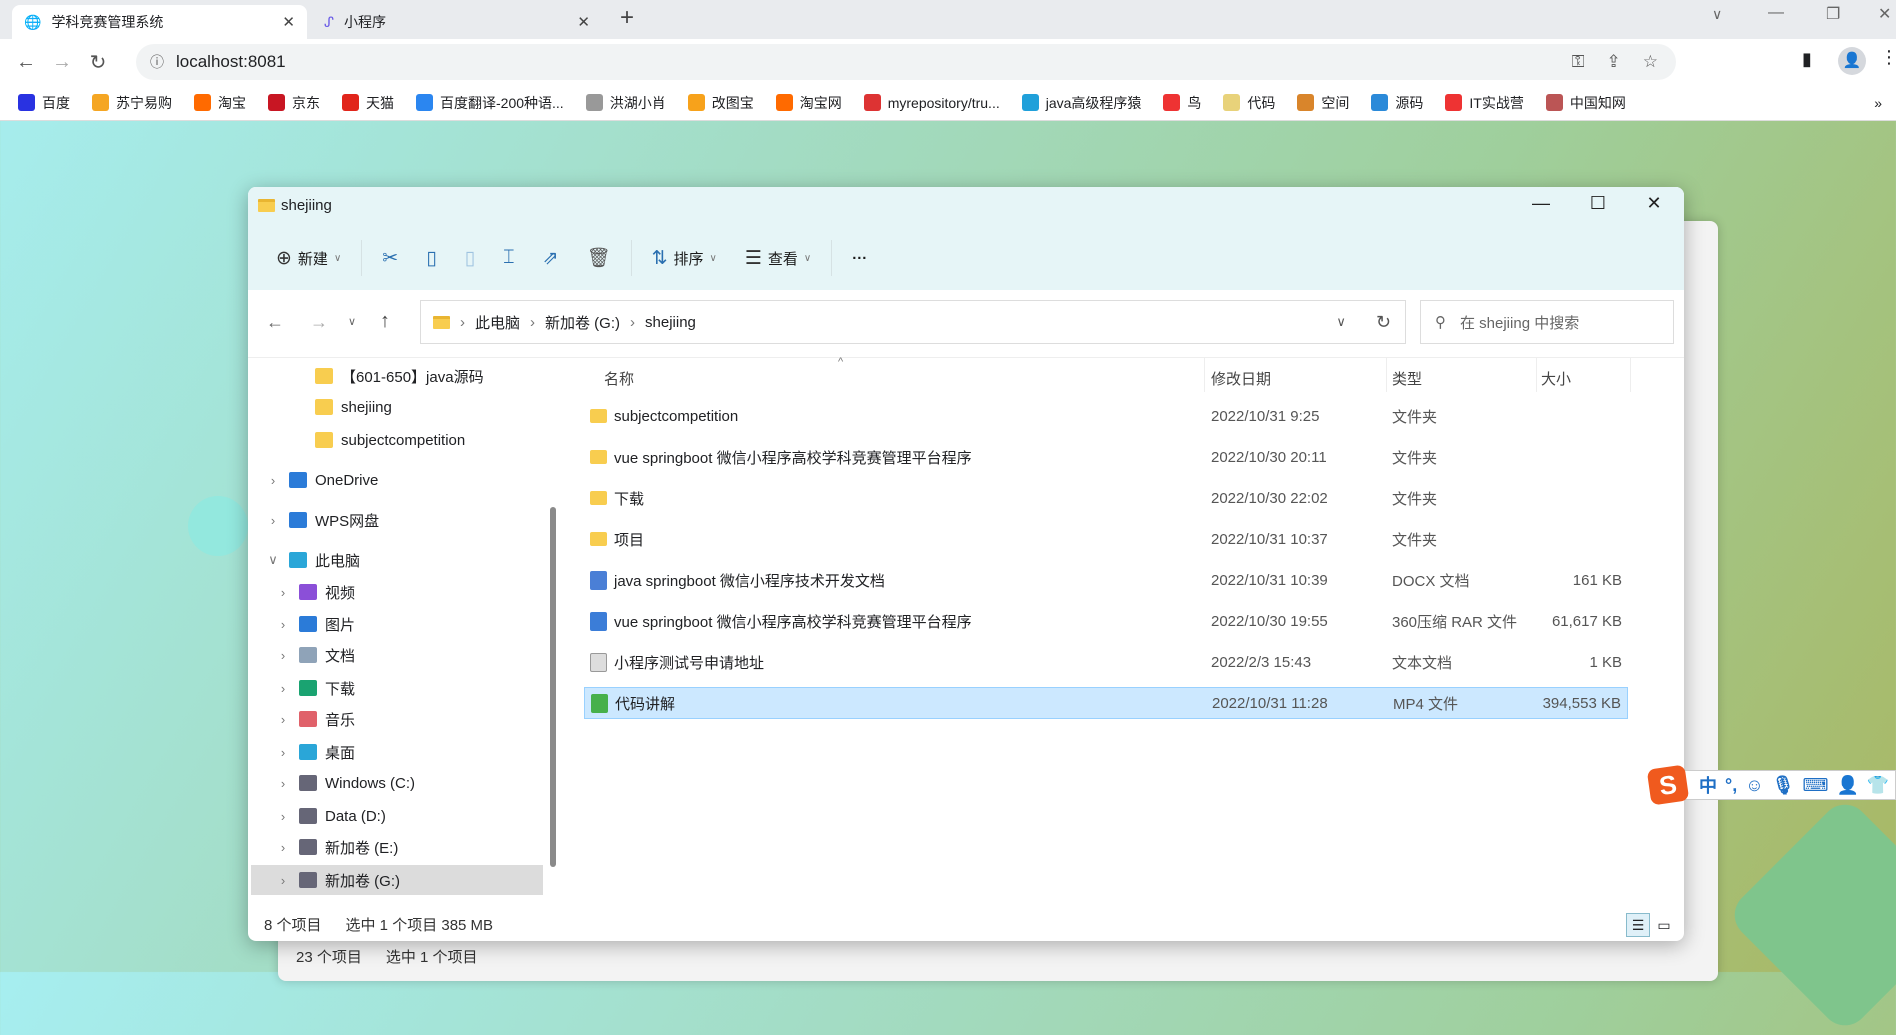  Describe the element at coordinates (582, 322) in the screenshot. I see `breadcrumb-item: 新加卷 (G:)` at that location.